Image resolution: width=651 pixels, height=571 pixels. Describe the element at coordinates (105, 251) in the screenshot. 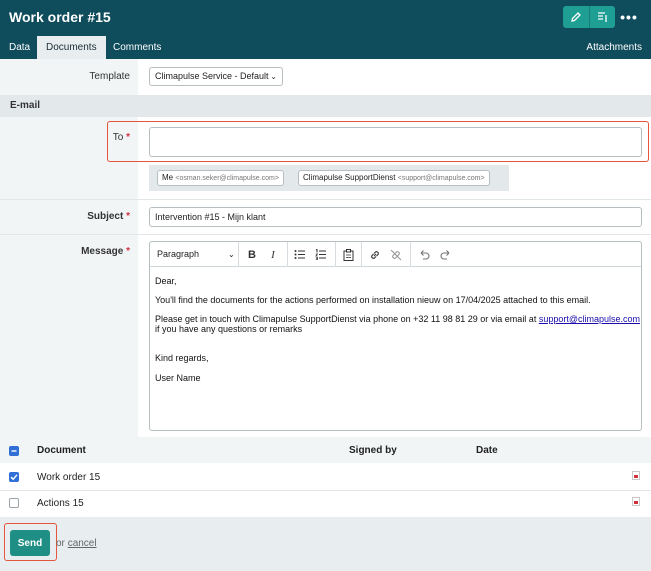

I see `message-label: Message *` at that location.